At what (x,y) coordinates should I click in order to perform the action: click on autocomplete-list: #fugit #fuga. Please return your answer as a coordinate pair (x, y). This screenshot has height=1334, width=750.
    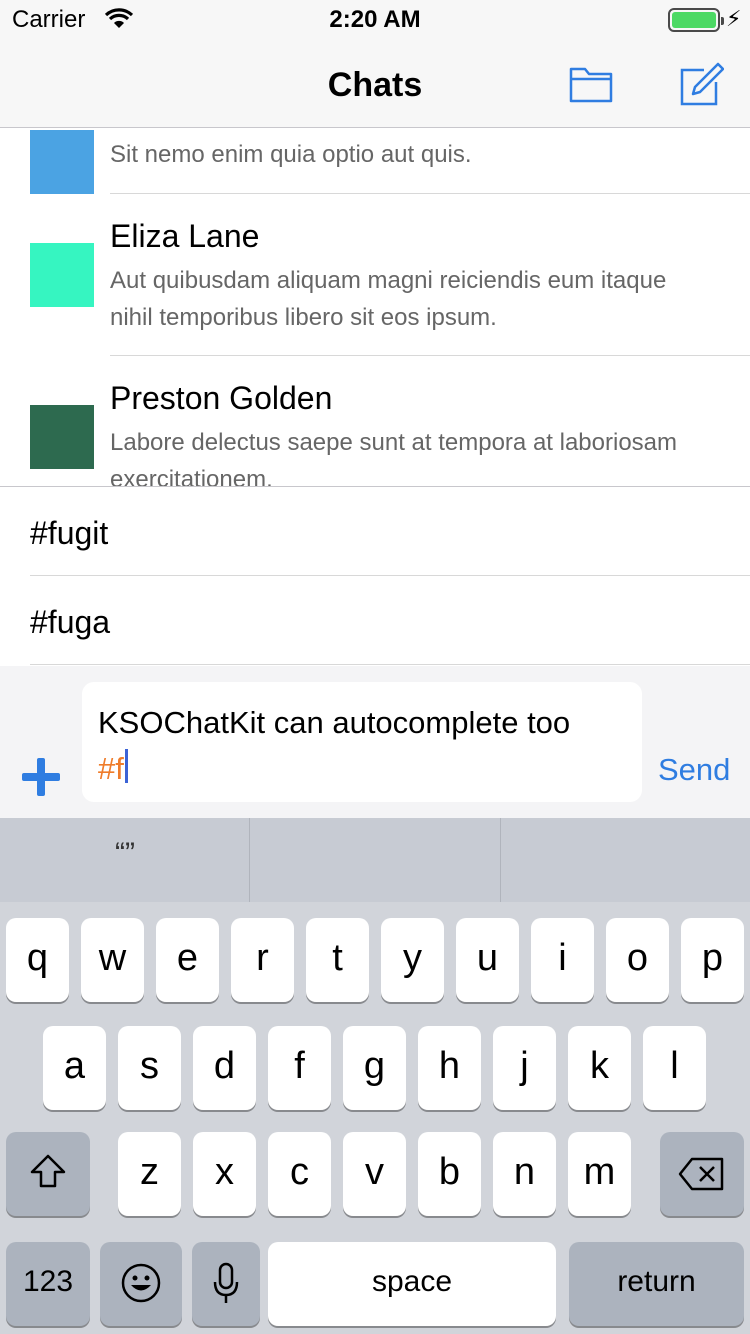
    Looking at the image, I should click on (375, 576).